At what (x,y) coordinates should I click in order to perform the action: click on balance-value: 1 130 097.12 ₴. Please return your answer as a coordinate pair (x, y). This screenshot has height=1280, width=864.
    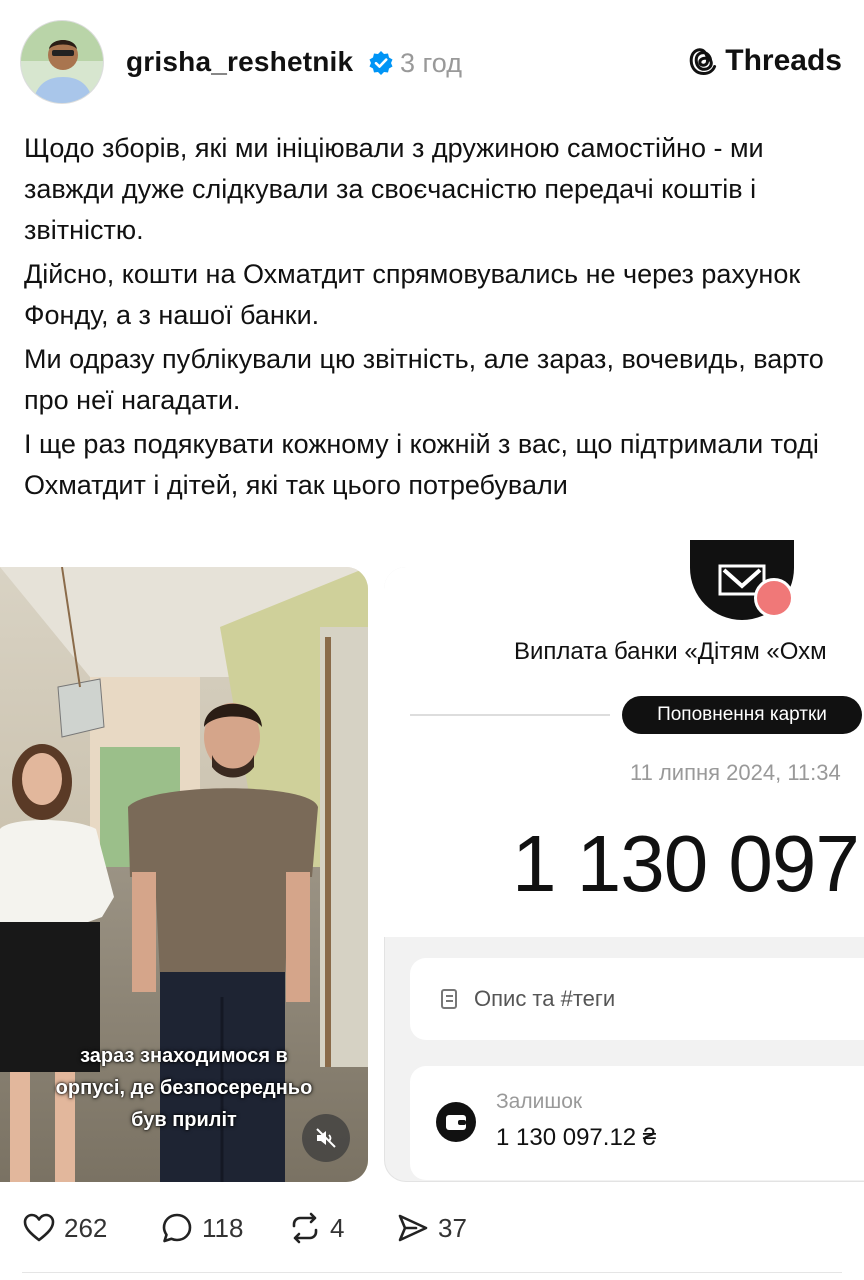
    Looking at the image, I should click on (576, 1137).